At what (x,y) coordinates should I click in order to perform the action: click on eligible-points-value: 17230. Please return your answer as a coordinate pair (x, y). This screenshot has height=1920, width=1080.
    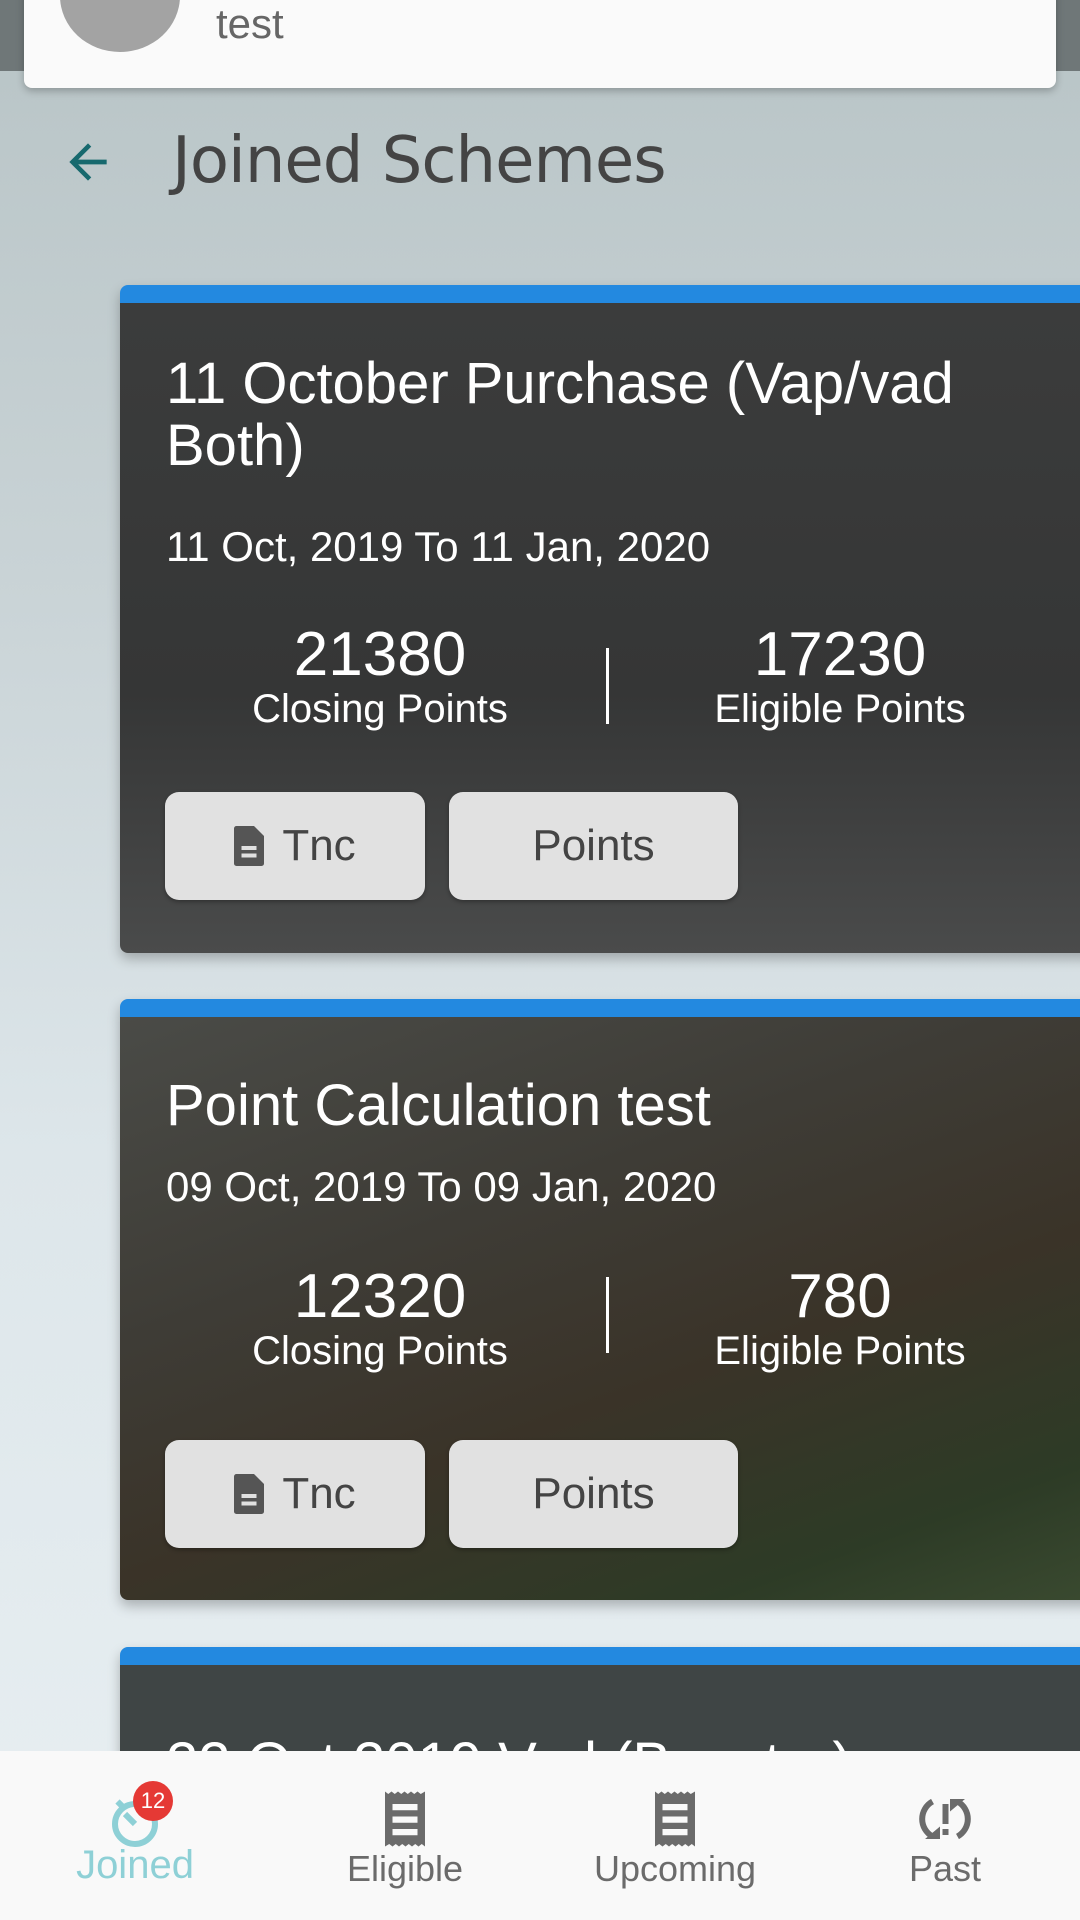
    Looking at the image, I should click on (840, 654).